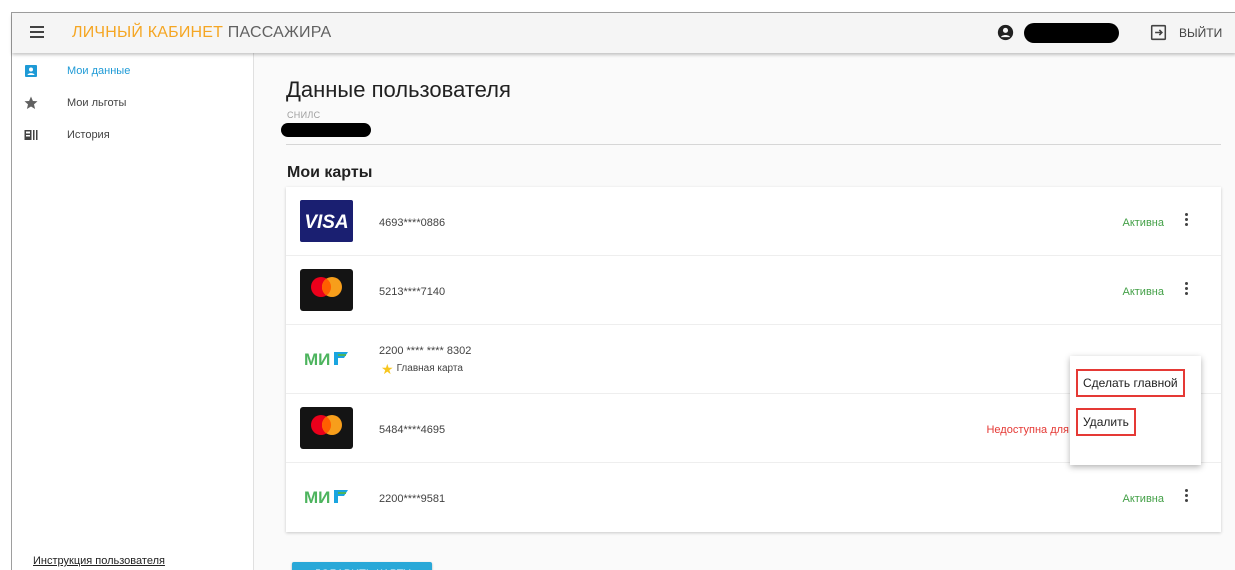 This screenshot has width=1235, height=570. I want to click on sidebar-item-my-data: Мои данные, so click(132, 72).